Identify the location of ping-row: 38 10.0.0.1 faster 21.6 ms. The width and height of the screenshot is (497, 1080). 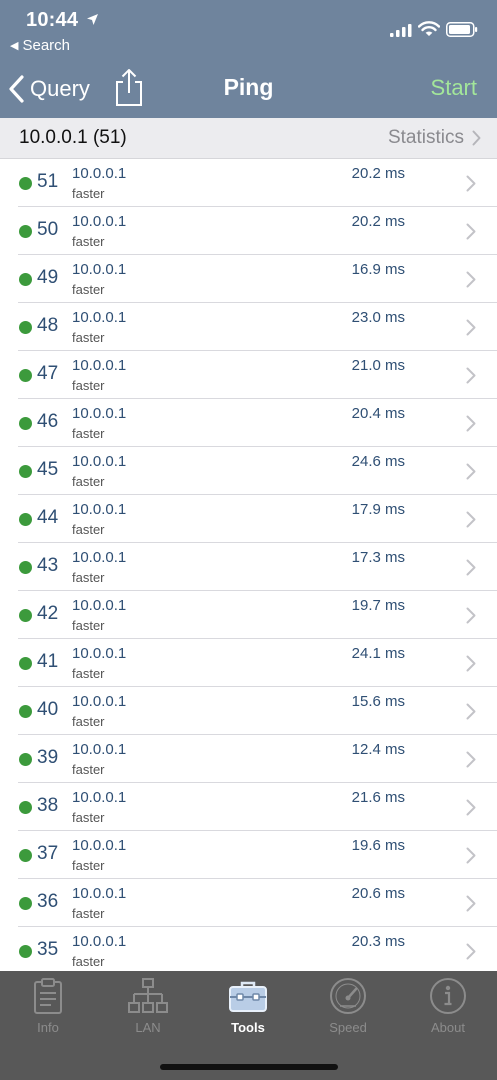
(248, 807).